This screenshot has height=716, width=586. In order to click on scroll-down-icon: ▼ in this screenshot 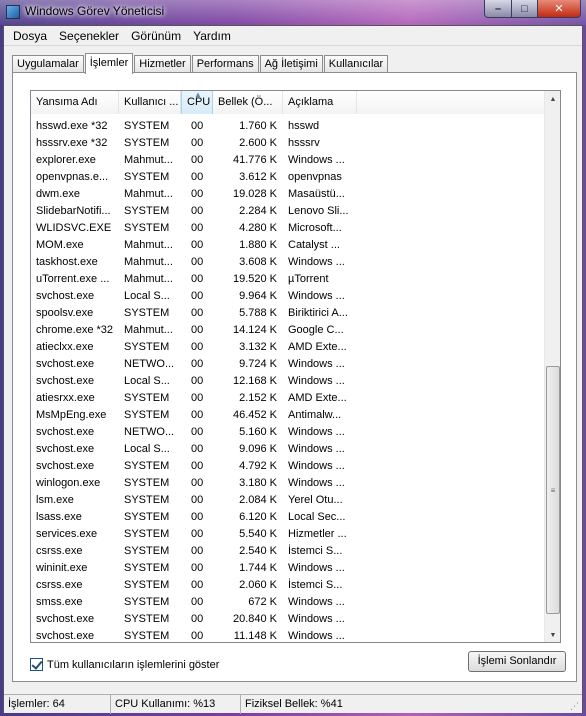, I will do `click(552, 634)`.